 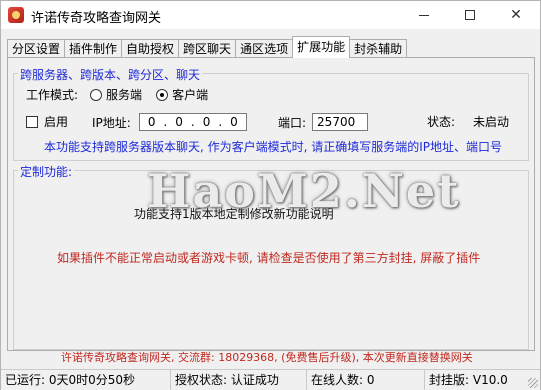 I want to click on ip-octet-2: 0, so click(x=179, y=122).